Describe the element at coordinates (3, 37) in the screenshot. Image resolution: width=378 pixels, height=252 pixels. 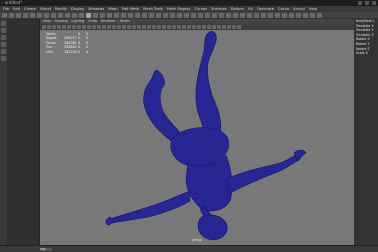
I see `paint-select-icon` at that location.